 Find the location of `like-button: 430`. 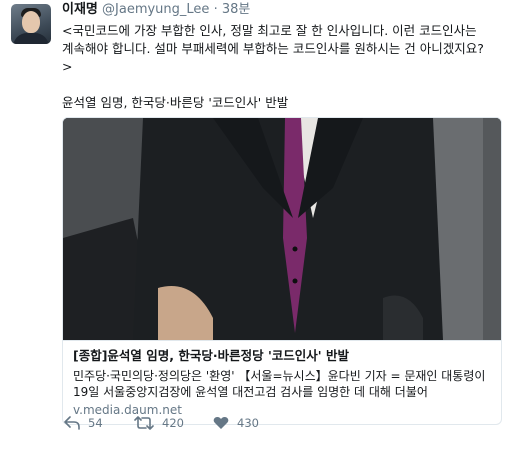

like-button: 430 is located at coordinates (236, 423).